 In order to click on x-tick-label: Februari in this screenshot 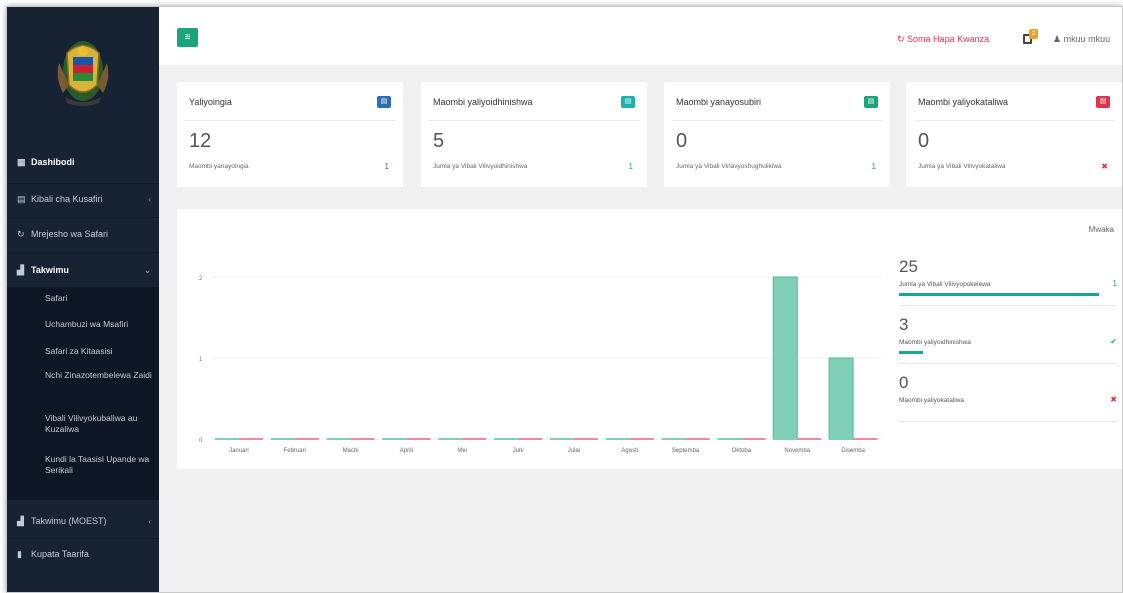, I will do `click(295, 451)`.